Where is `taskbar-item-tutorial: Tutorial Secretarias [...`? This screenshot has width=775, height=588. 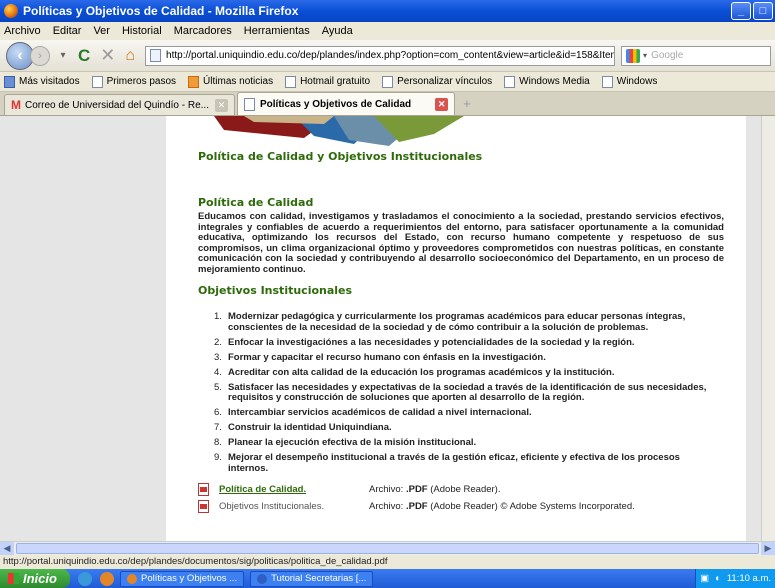
taskbar-item-tutorial: Tutorial Secretarias [... is located at coordinates (312, 578).